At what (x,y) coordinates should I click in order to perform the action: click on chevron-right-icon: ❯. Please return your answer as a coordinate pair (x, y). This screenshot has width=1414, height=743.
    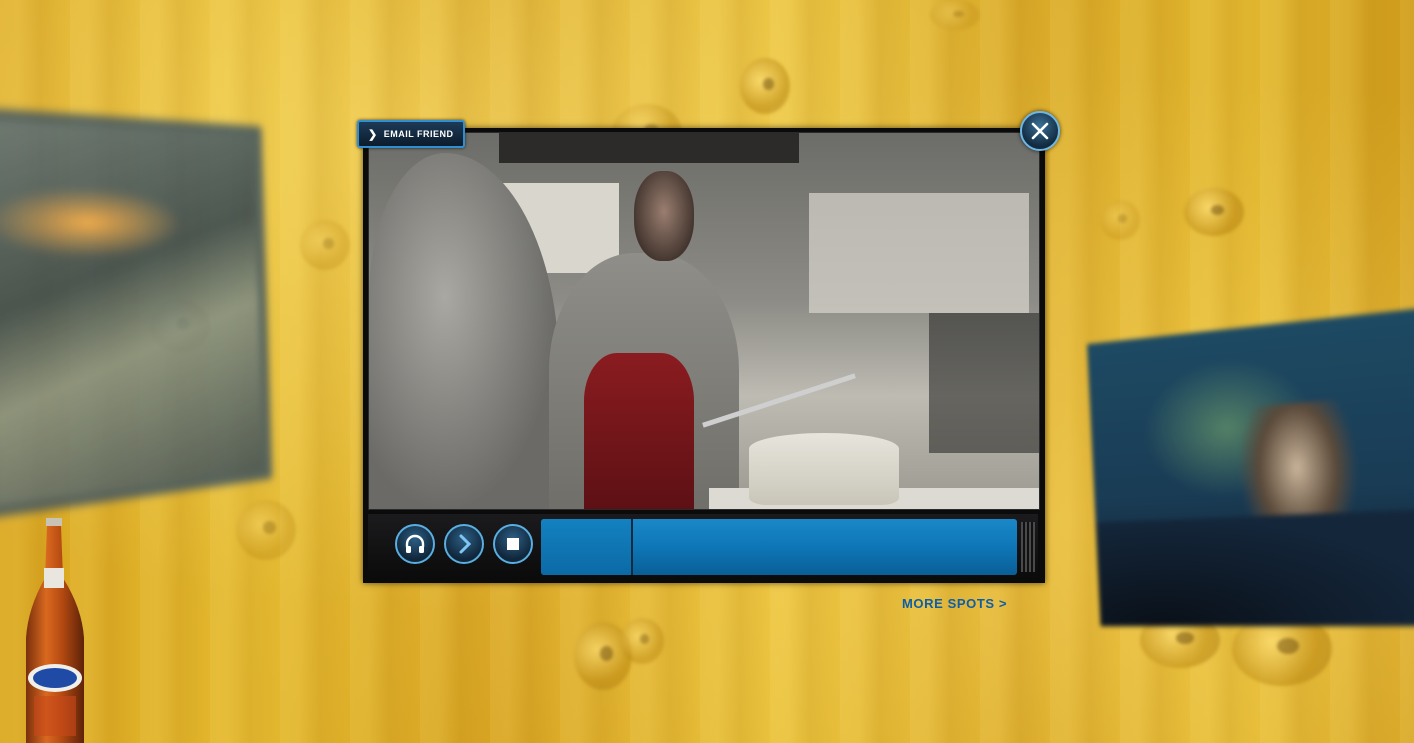
    Looking at the image, I should click on (373, 134).